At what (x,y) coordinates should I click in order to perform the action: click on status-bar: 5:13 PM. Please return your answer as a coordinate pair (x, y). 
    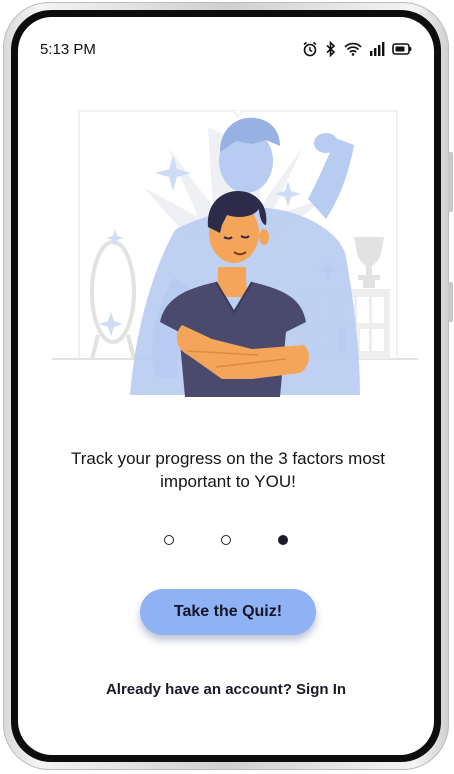
    Looking at the image, I should click on (226, 49).